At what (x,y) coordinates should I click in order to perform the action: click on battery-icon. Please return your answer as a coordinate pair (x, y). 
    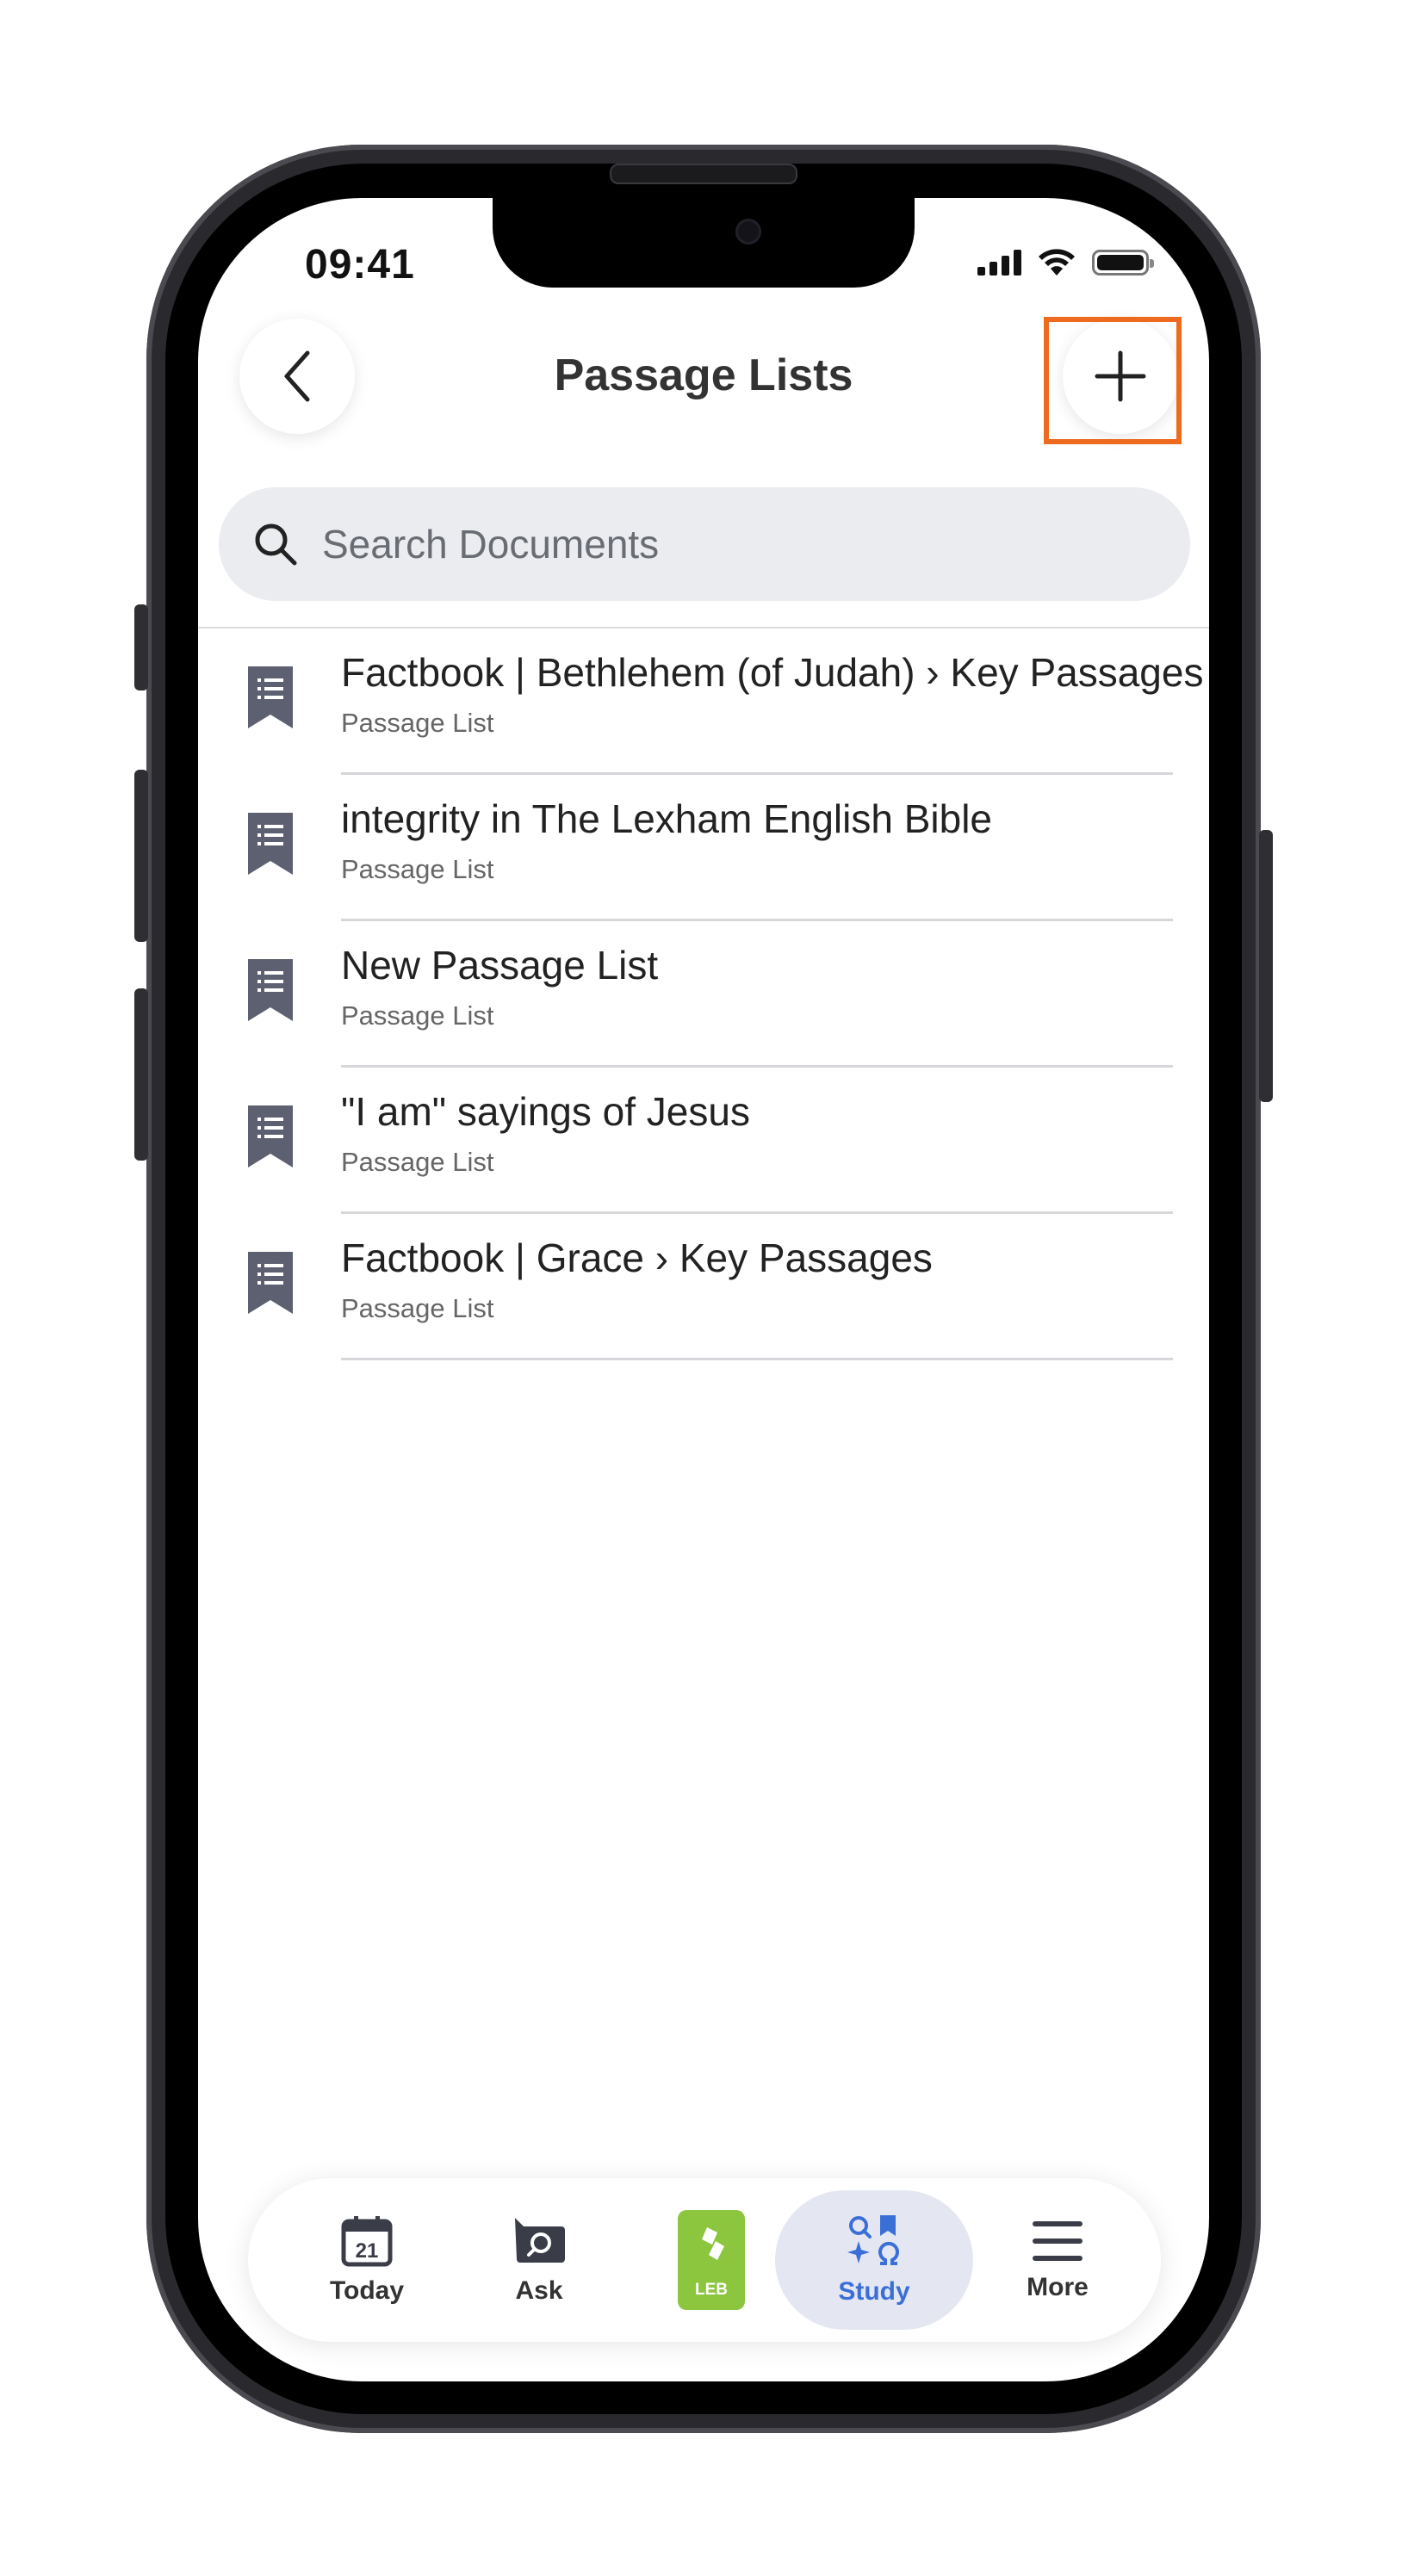
    Looking at the image, I should click on (1123, 263).